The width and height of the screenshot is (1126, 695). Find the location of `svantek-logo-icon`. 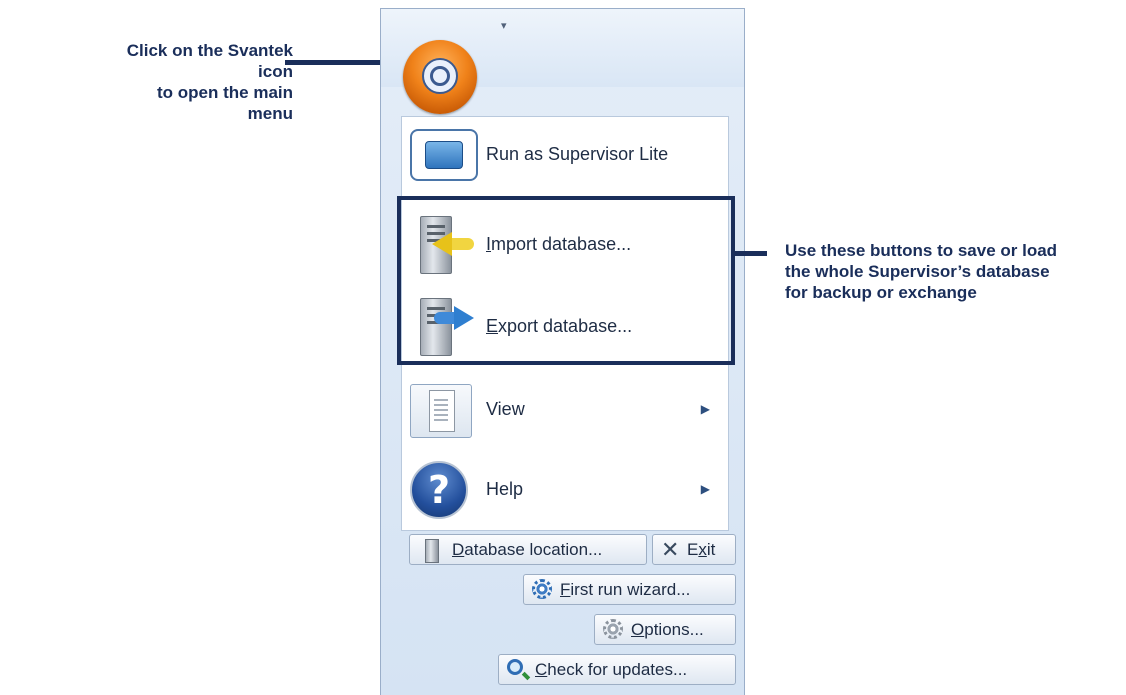

svantek-logo-icon is located at coordinates (440, 76).